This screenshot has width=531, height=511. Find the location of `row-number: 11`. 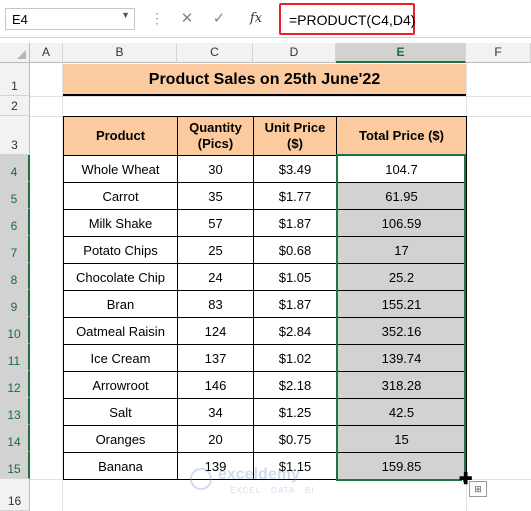

row-number: 11 is located at coordinates (14, 361).